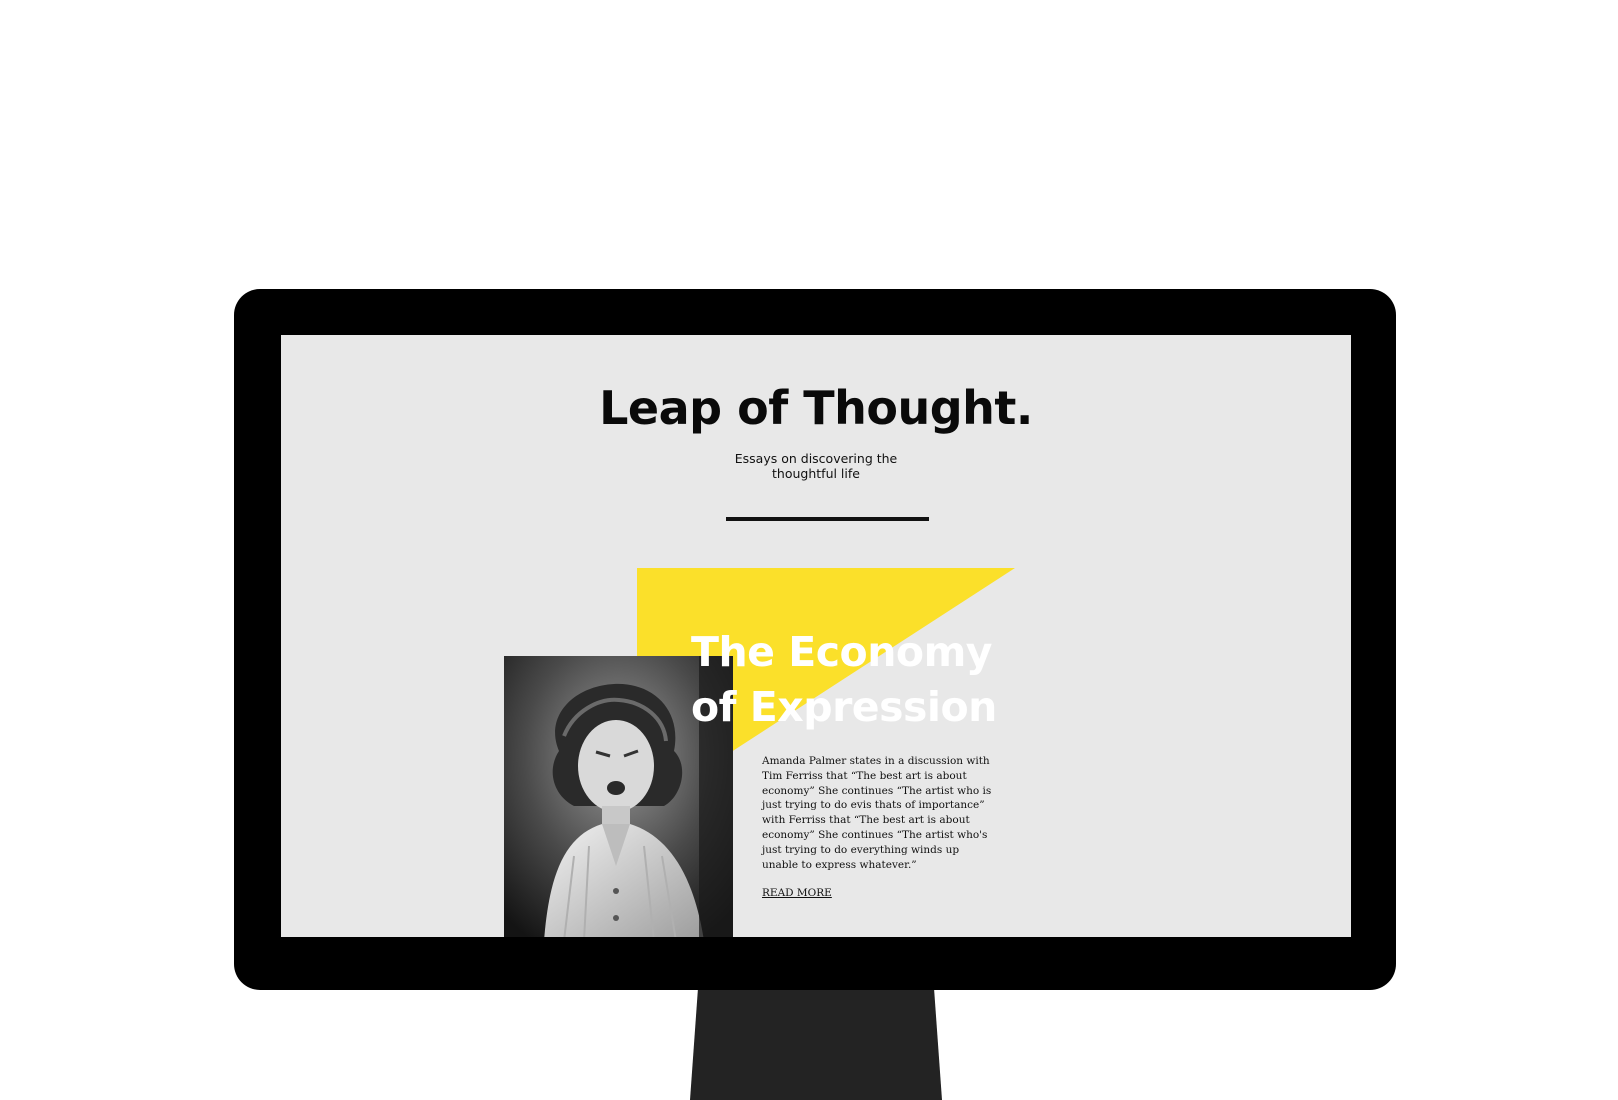 The image size is (1618, 1100). I want to click on tagline-line: thoughtful life, so click(816, 473).